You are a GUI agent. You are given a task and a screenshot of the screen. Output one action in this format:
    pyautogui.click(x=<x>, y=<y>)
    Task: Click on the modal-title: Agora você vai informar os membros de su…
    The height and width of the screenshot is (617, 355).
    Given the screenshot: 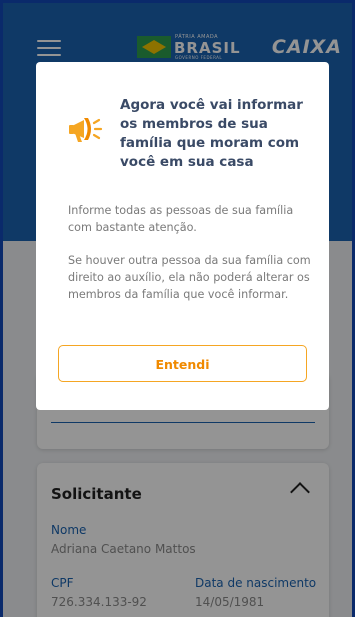 What is the action you would take?
    pyautogui.click(x=211, y=133)
    